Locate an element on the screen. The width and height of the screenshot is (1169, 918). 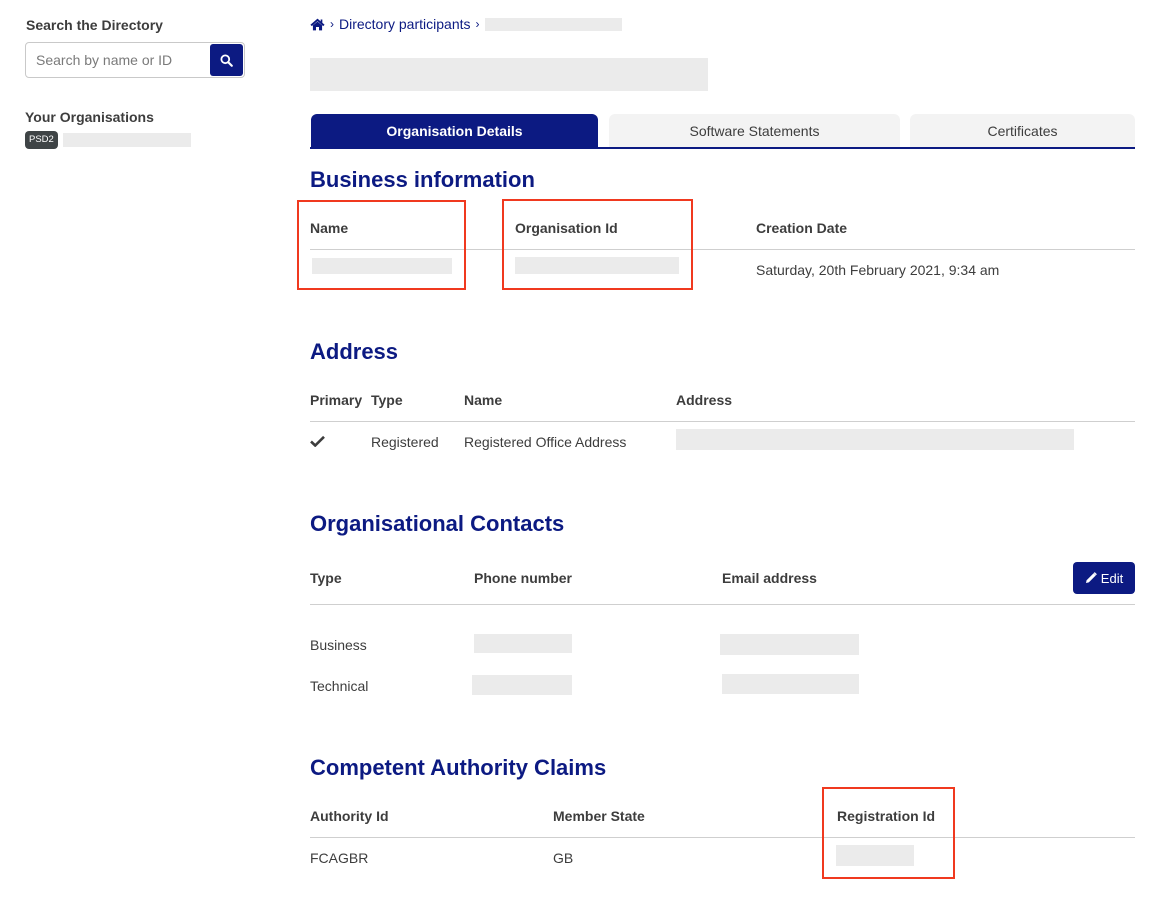
business-information-heading: Business information is located at coordinates (422, 179).